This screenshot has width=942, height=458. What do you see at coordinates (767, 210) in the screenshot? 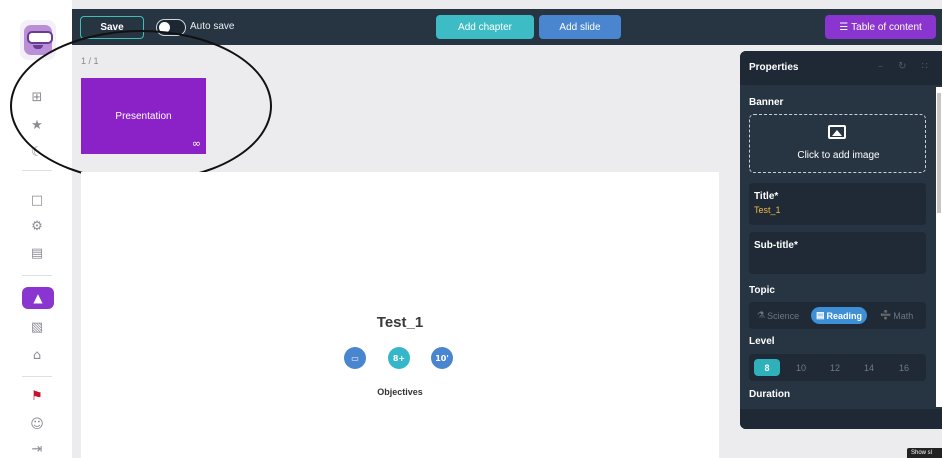
I see `title-field-value: Test_1` at bounding box center [767, 210].